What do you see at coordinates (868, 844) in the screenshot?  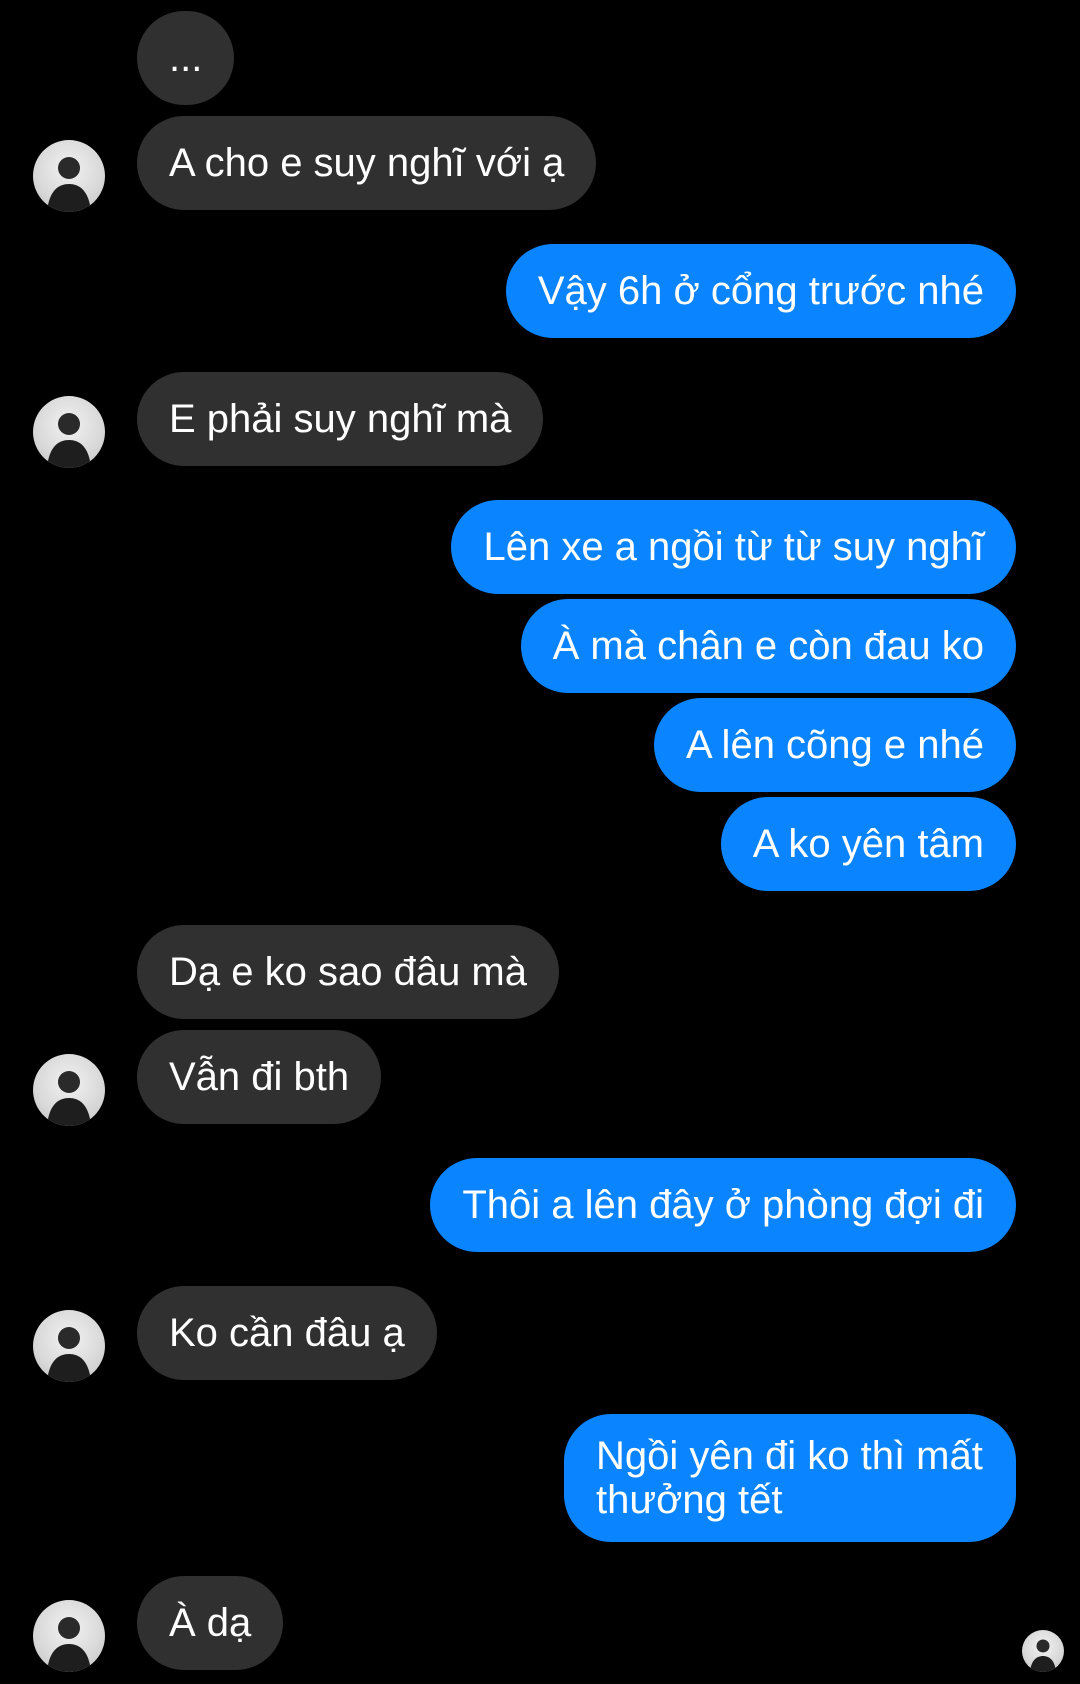 I see `message-bubble-outgoing: A ko yên tâm` at bounding box center [868, 844].